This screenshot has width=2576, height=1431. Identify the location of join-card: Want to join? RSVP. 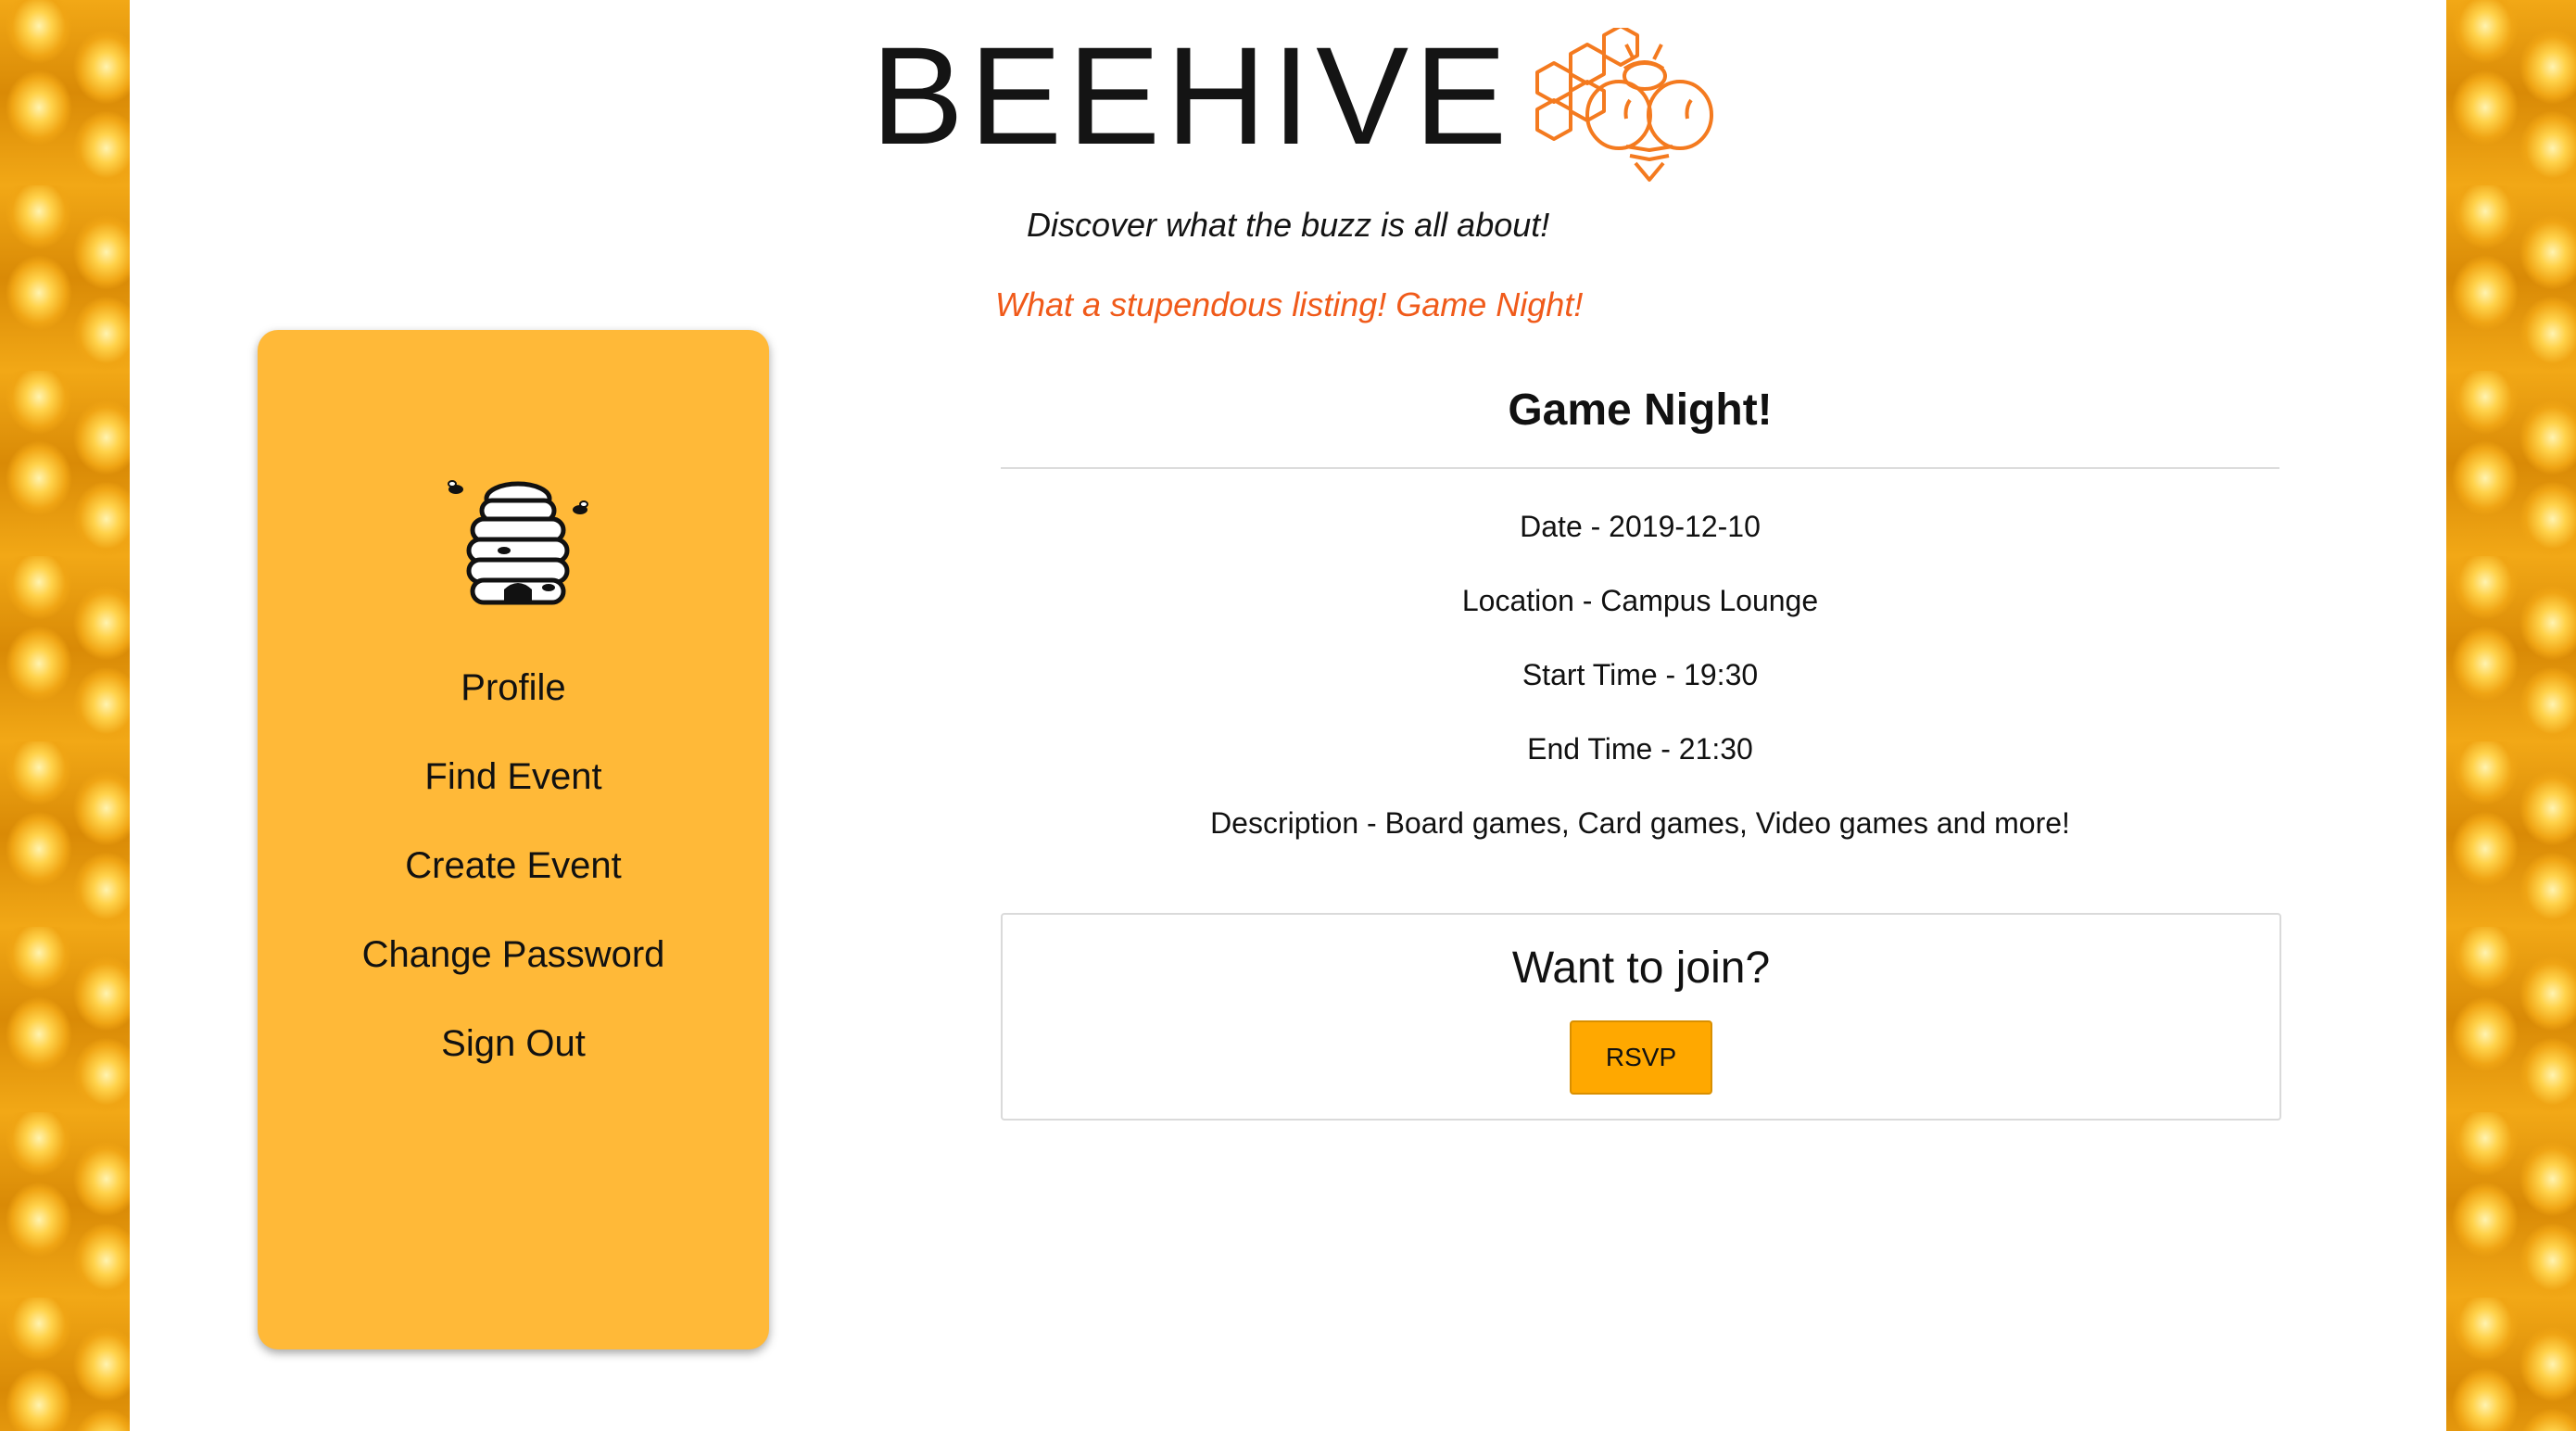
(1641, 1017).